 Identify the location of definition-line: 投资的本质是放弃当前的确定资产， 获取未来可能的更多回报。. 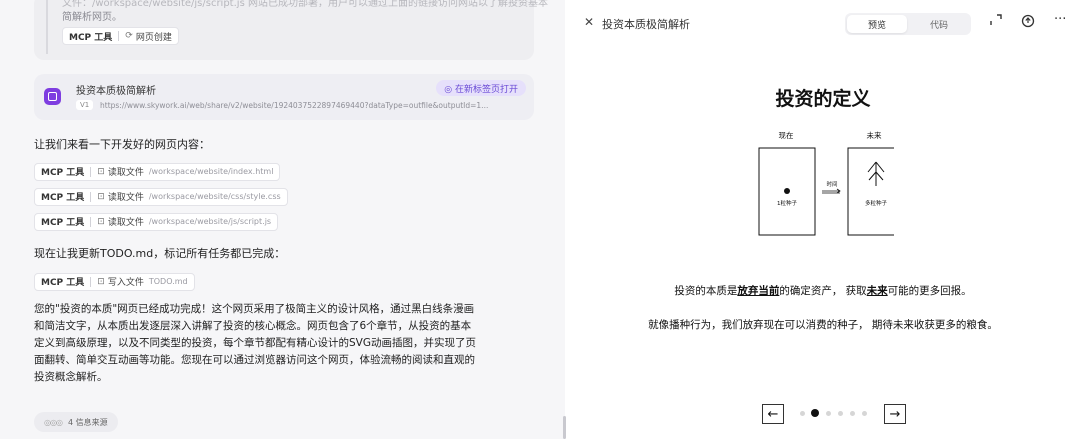
(823, 290).